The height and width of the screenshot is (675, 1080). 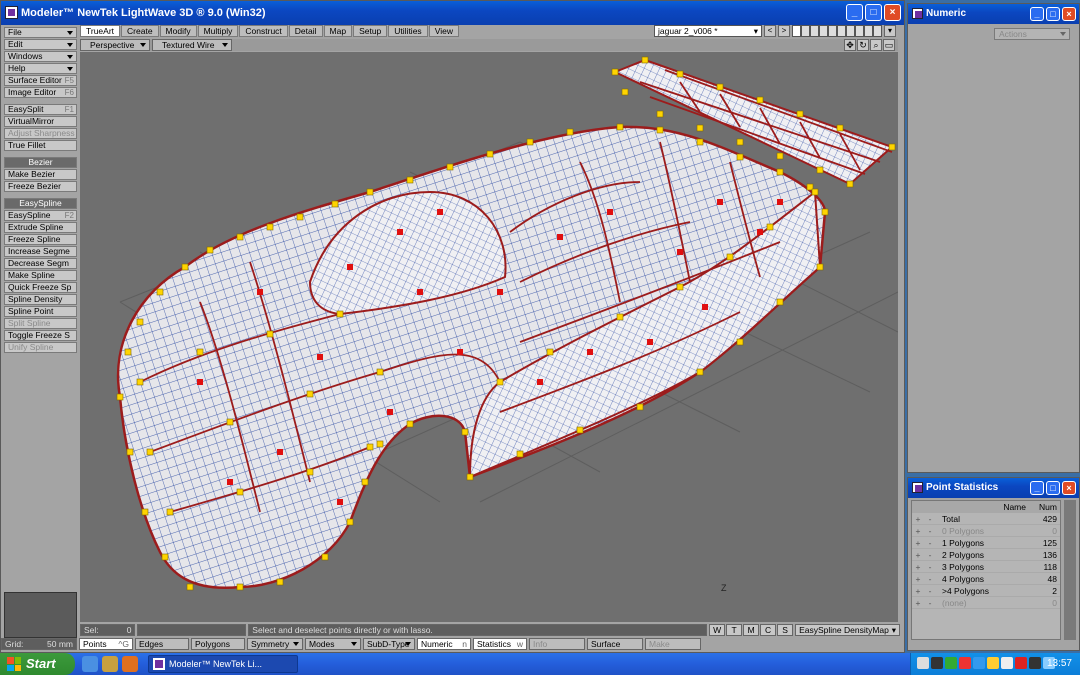 I want to click on menu-spline-density: Spline Density, so click(x=40, y=299).